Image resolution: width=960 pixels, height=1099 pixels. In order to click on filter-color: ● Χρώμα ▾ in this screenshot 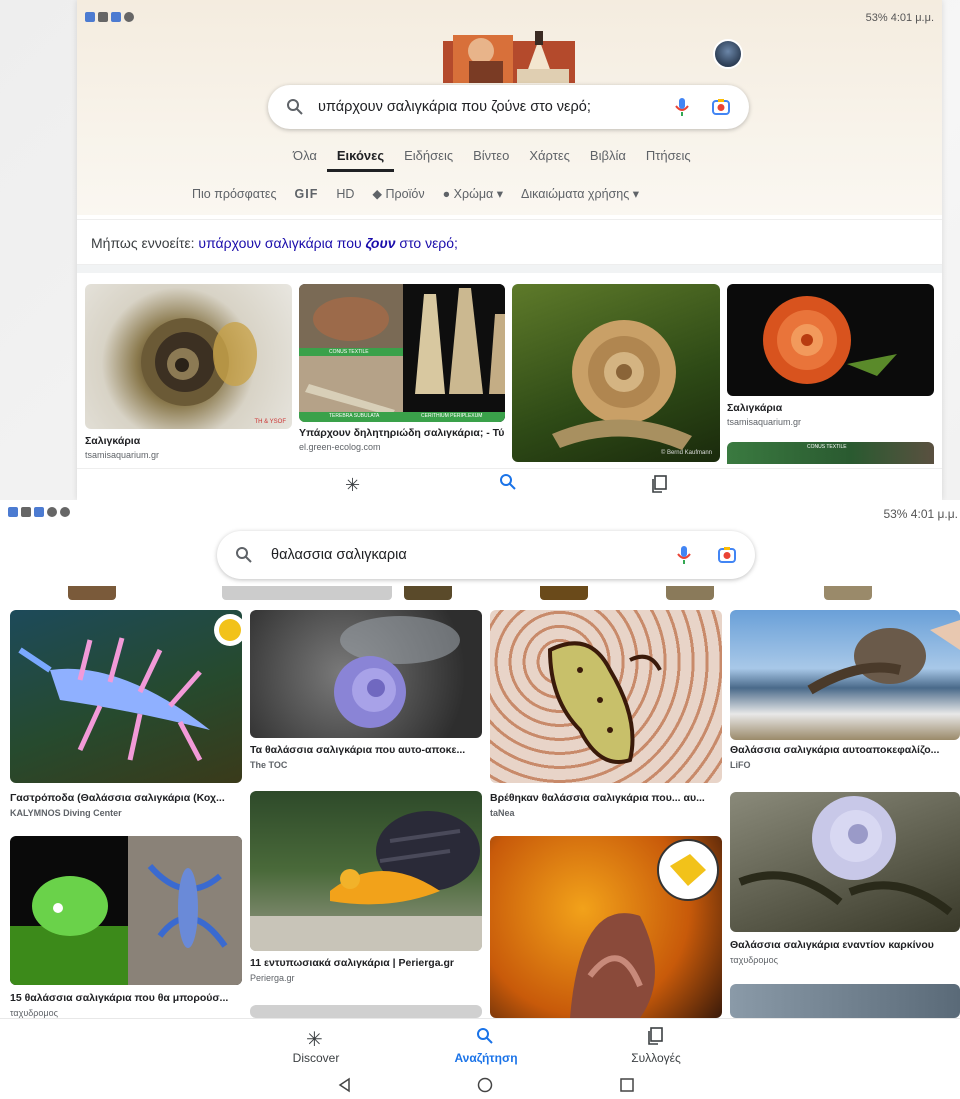, I will do `click(473, 193)`.